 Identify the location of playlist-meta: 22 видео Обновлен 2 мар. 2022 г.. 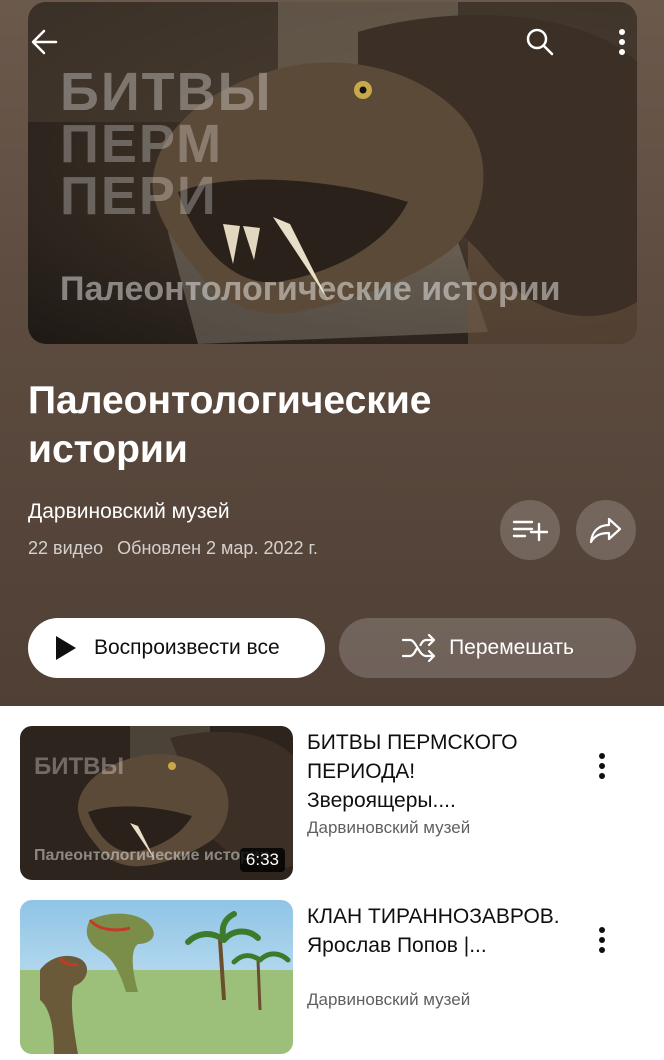
(173, 548).